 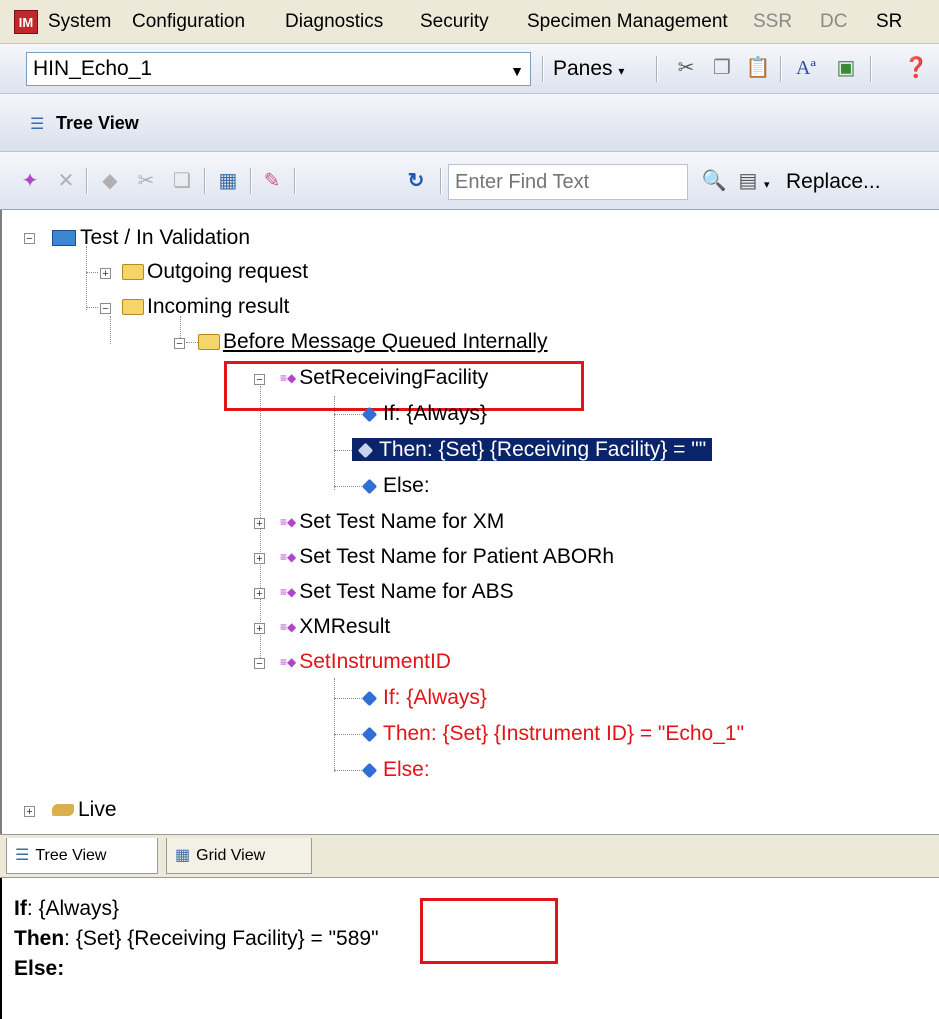 What do you see at coordinates (354, 938) in the screenshot?
I see `then-edit-value: "589"` at bounding box center [354, 938].